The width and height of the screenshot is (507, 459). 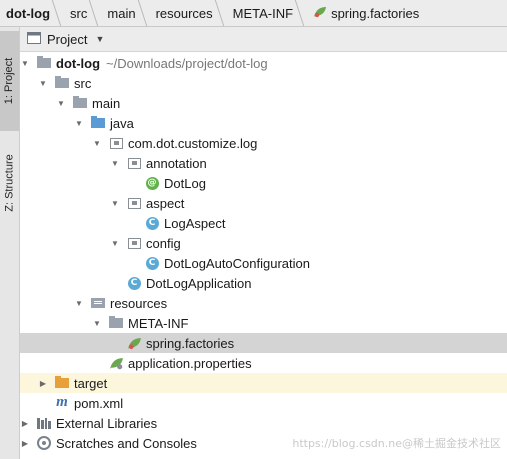 What do you see at coordinates (44, 443) in the screenshot?
I see `scratches-icon` at bounding box center [44, 443].